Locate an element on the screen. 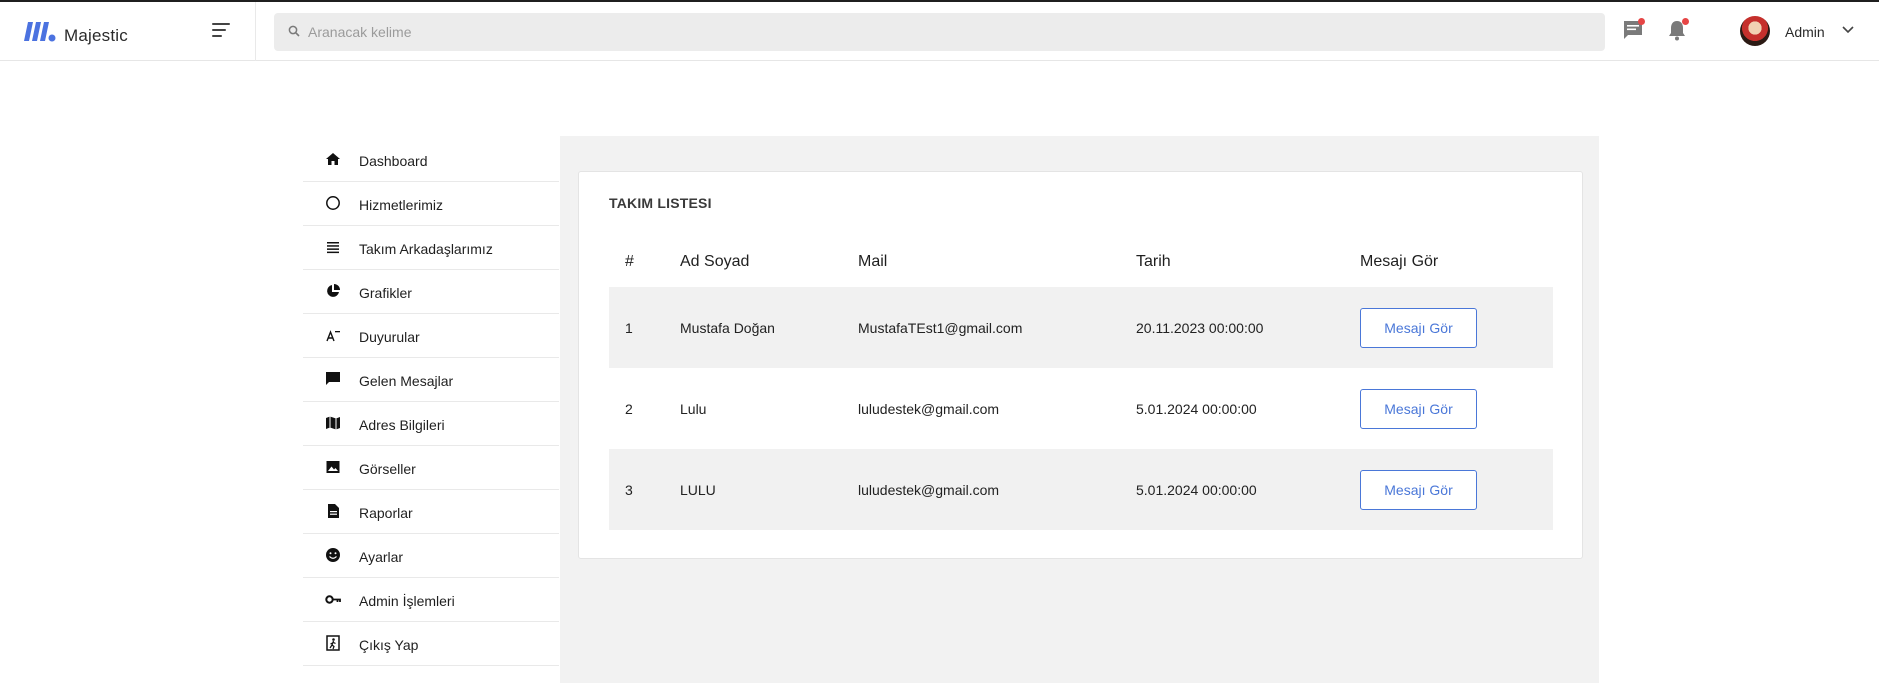  column-header-number: # is located at coordinates (629, 261).